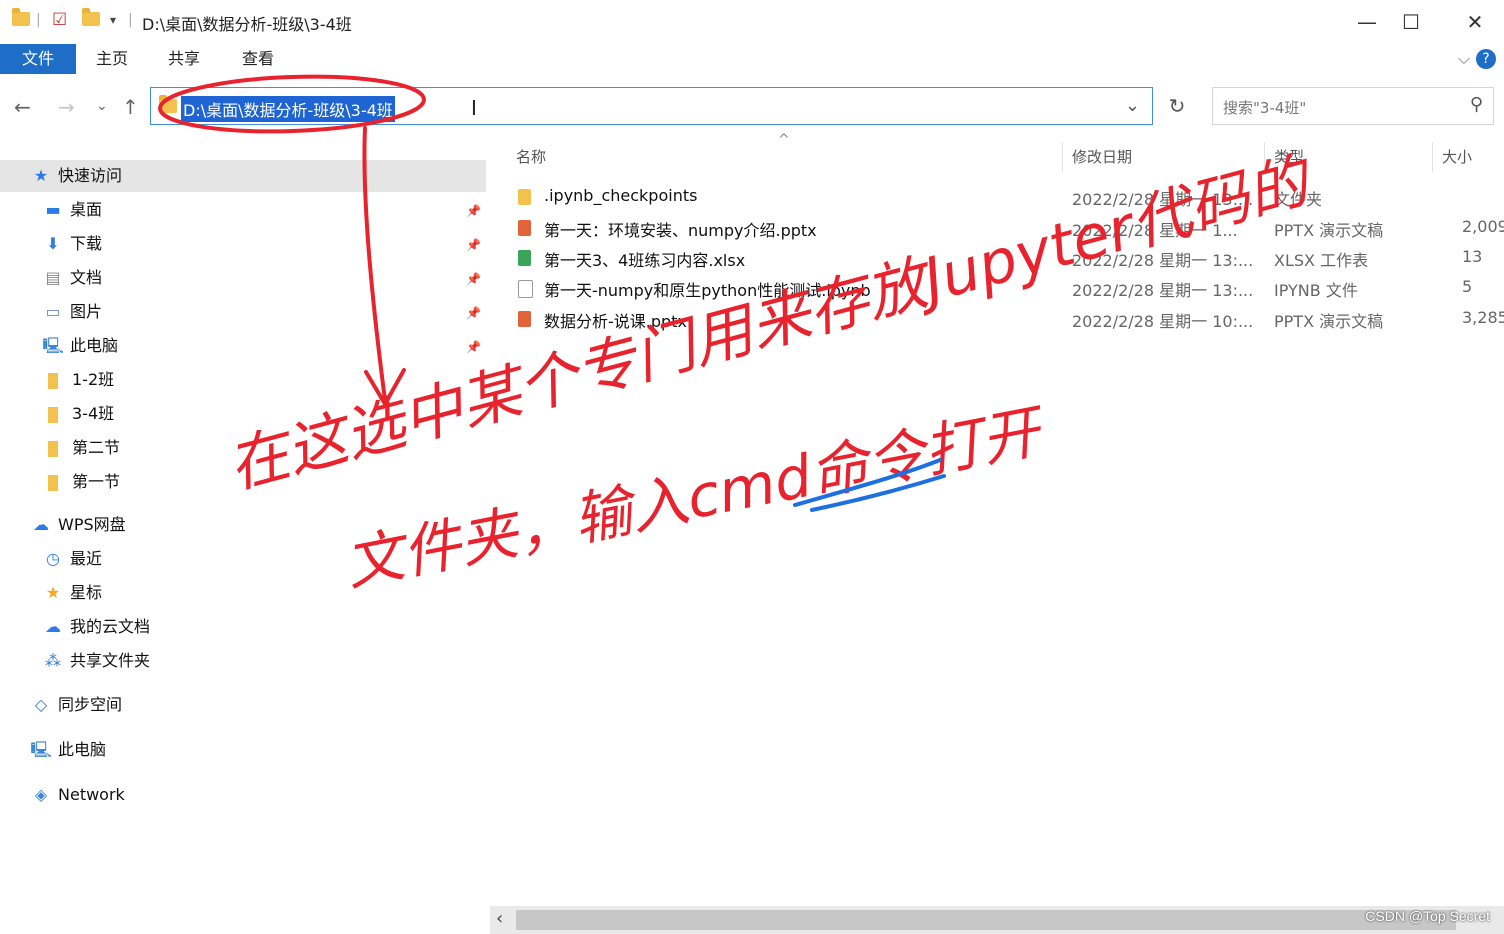 Image resolution: width=1504 pixels, height=934 pixels. Describe the element at coordinates (1427, 916) in the screenshot. I see `watermark: CSDN @Top Secret` at that location.